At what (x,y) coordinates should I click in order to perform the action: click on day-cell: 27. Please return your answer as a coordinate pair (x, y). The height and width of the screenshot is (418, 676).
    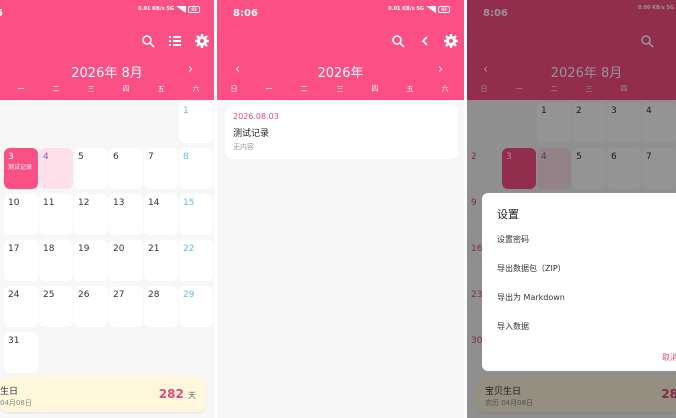
    Looking at the image, I should click on (126, 306).